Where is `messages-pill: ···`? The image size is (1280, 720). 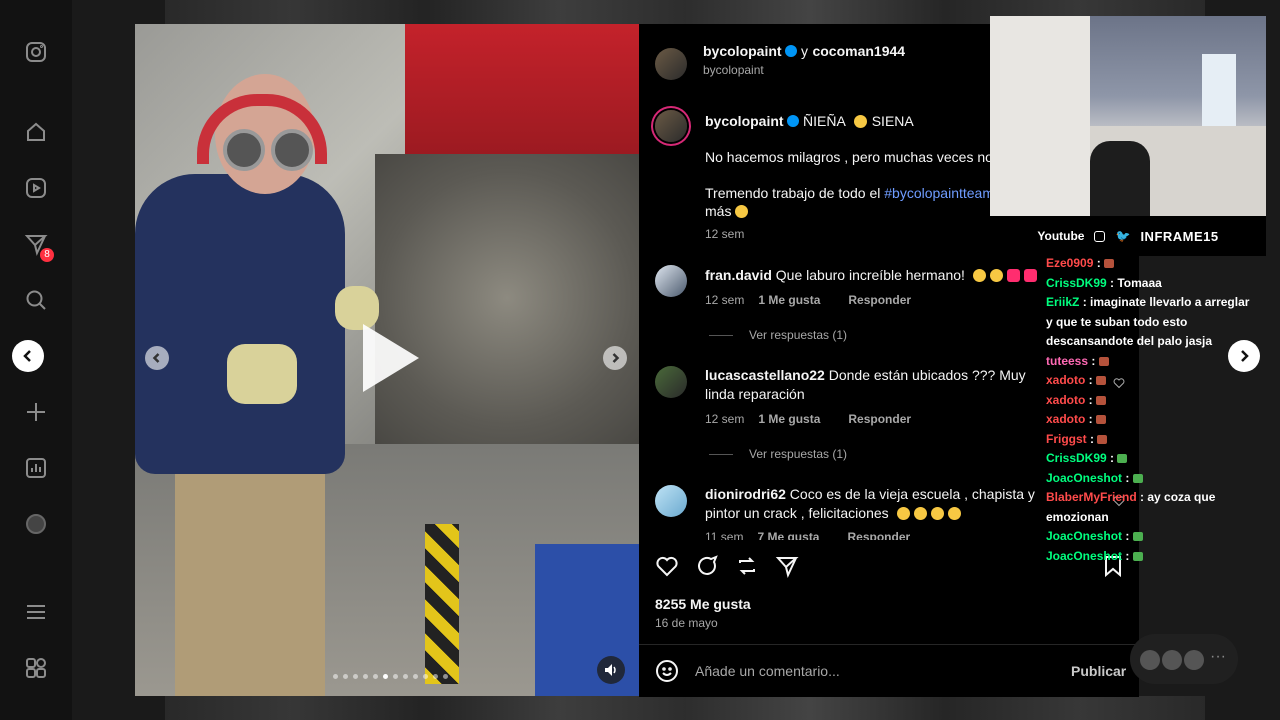 messages-pill: ··· is located at coordinates (1184, 659).